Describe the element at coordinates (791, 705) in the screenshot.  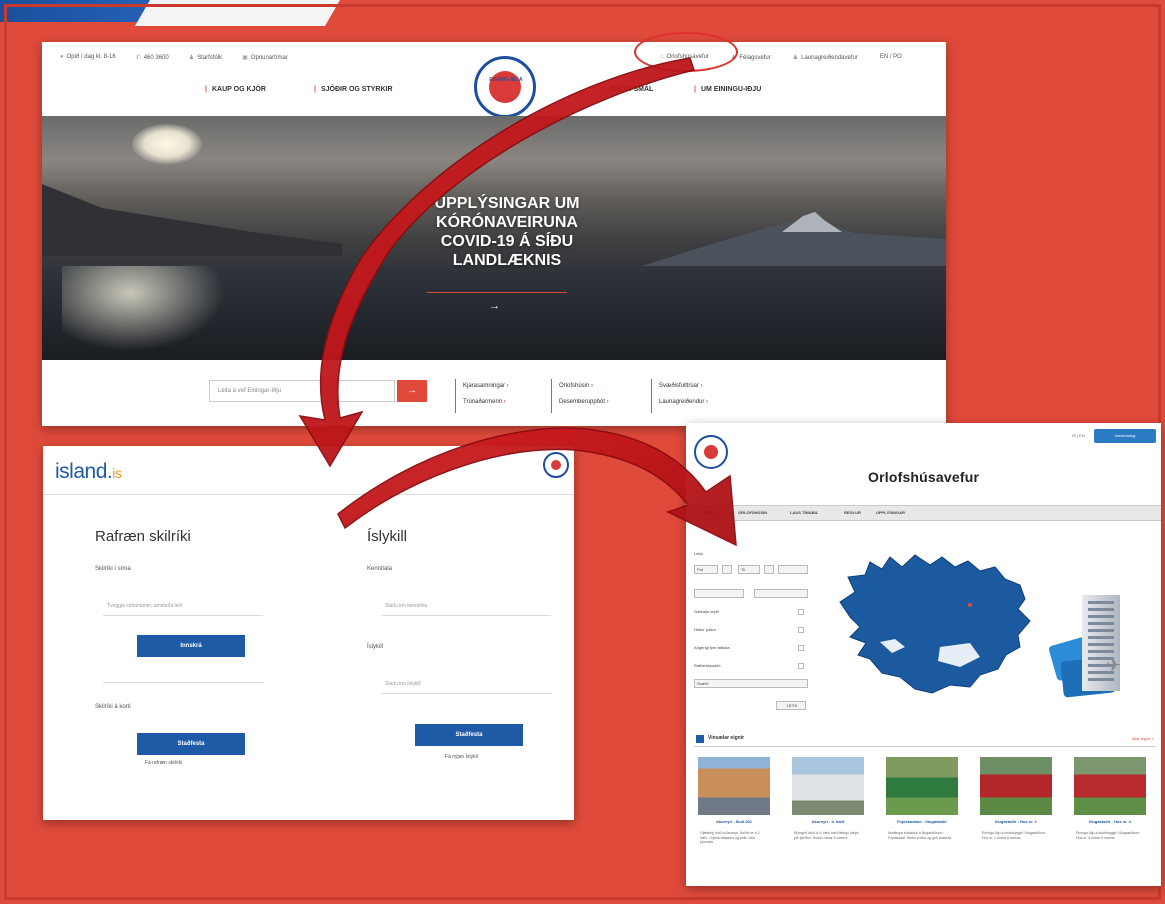
I see `search-submit-button: LEITA` at that location.